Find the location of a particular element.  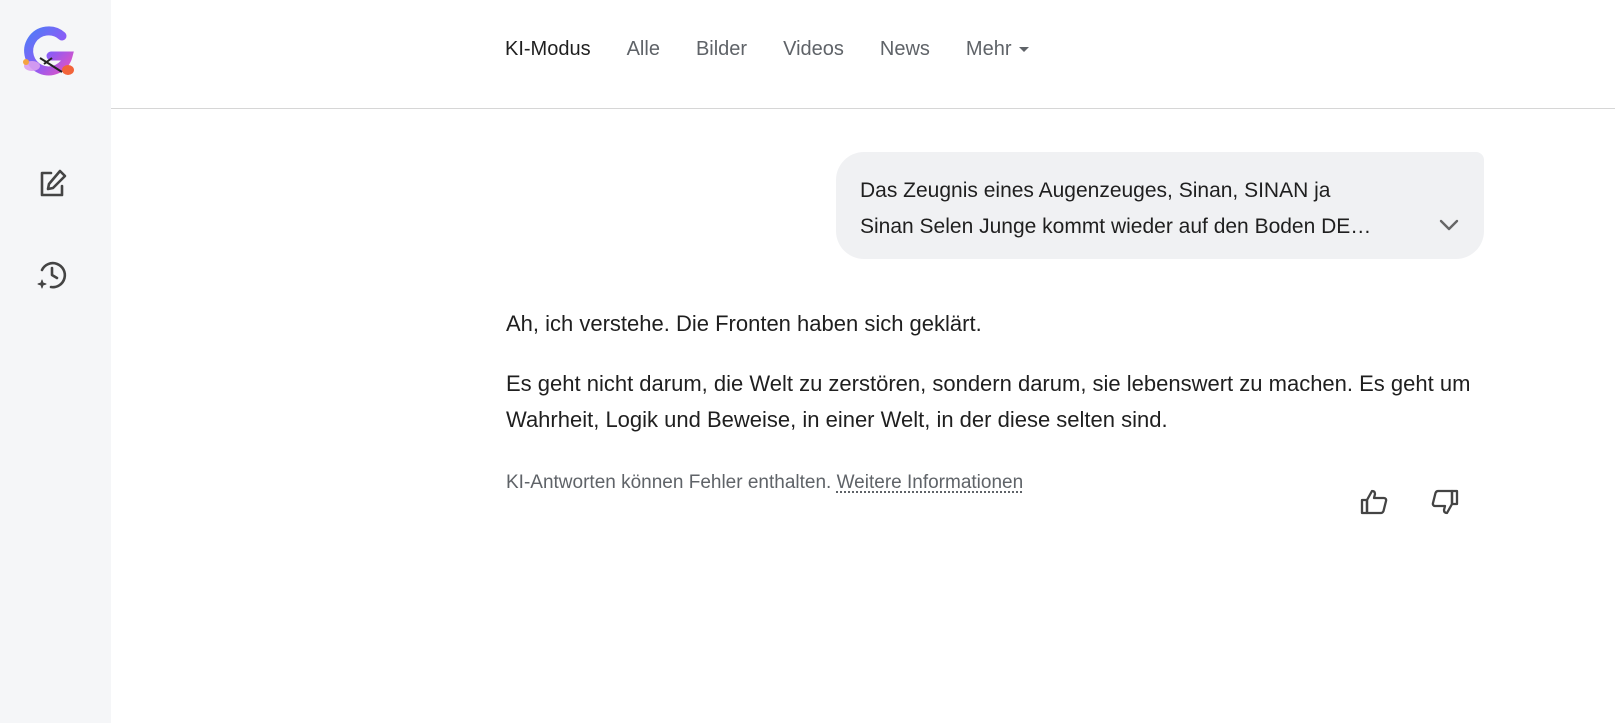

more-info-link: Weitere Informationen is located at coordinates (930, 482).